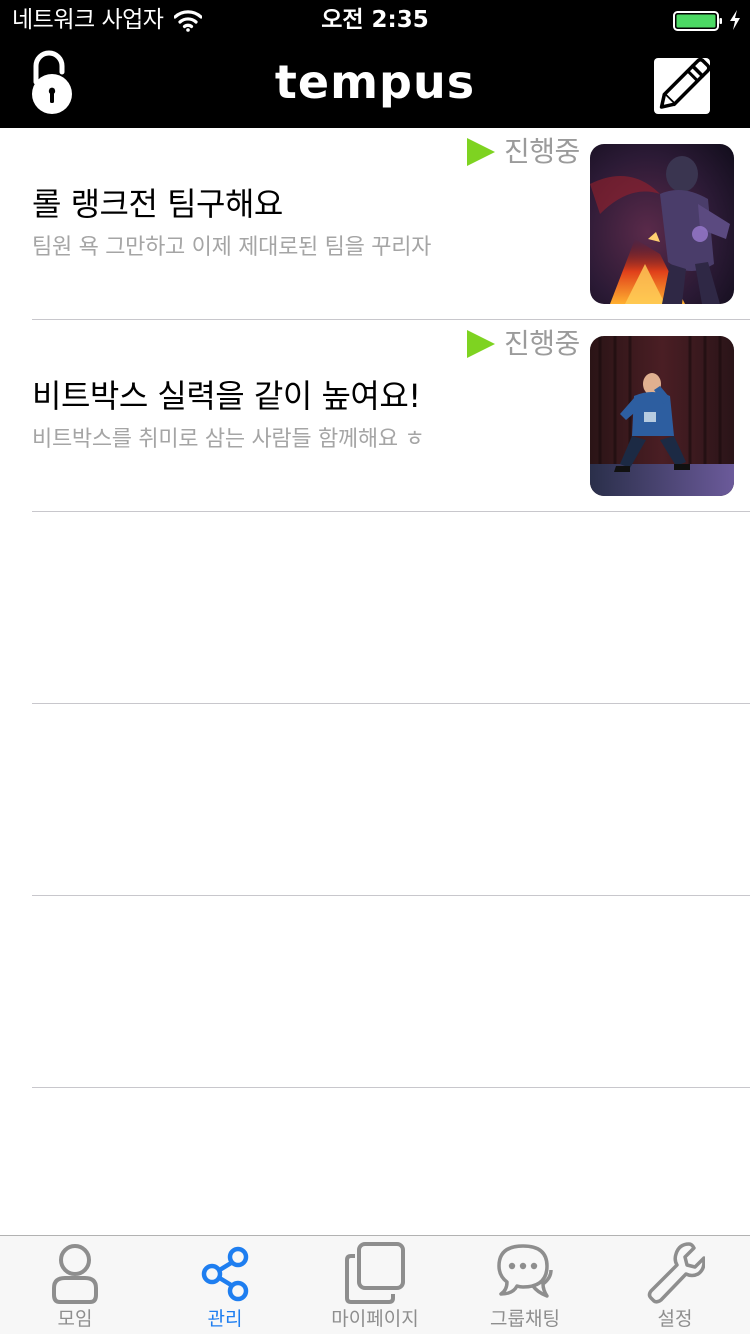 The width and height of the screenshot is (750, 1334). I want to click on app-title: tempus, so click(375, 82).